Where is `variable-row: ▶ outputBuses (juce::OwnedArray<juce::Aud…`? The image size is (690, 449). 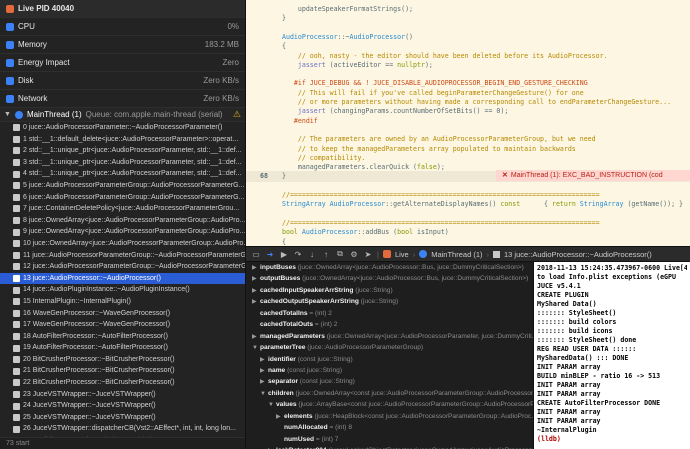
variable-row: ▶ outputBuses (juce::OwnedArray<juce::Aud… is located at coordinates (389, 278).